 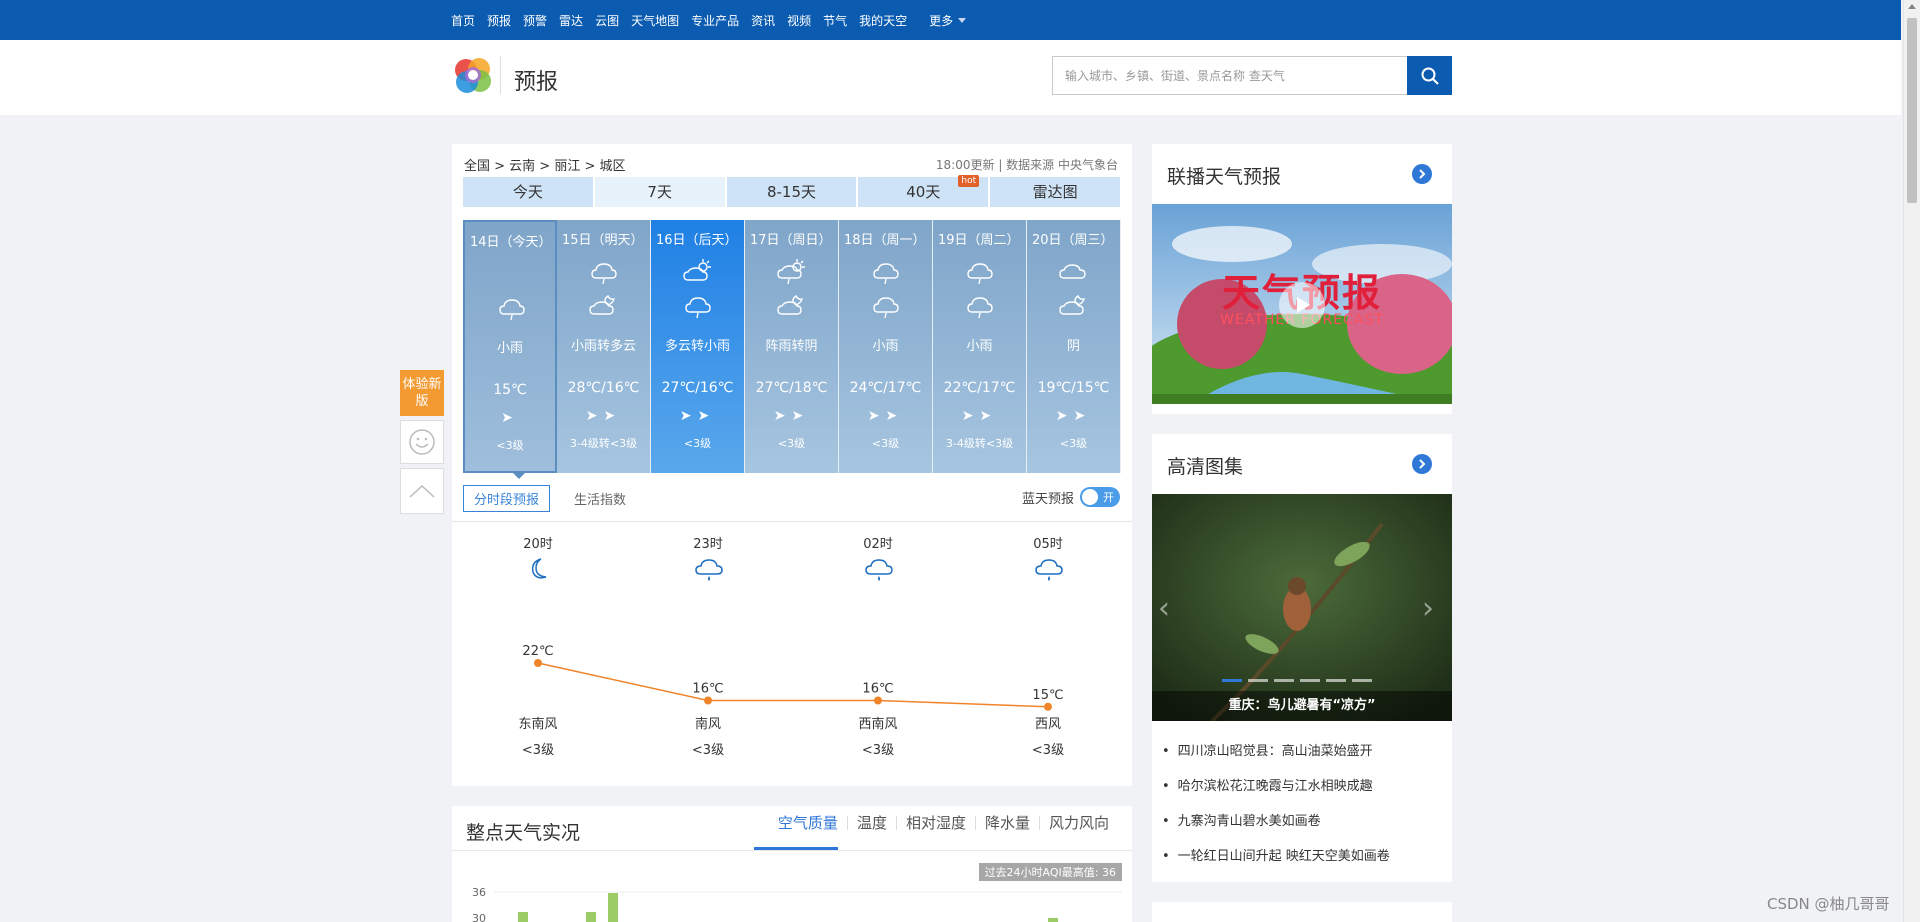 I want to click on nav-item: 首页, so click(x=463, y=20).